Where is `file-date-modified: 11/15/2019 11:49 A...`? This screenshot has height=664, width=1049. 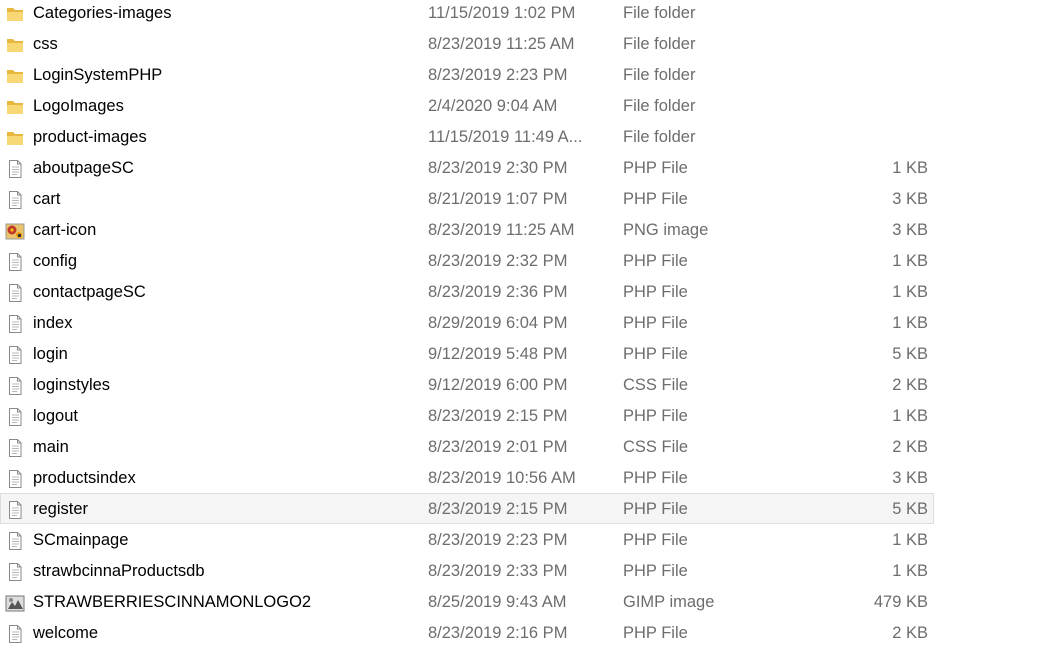 file-date-modified: 11/15/2019 11:49 A... is located at coordinates (505, 137).